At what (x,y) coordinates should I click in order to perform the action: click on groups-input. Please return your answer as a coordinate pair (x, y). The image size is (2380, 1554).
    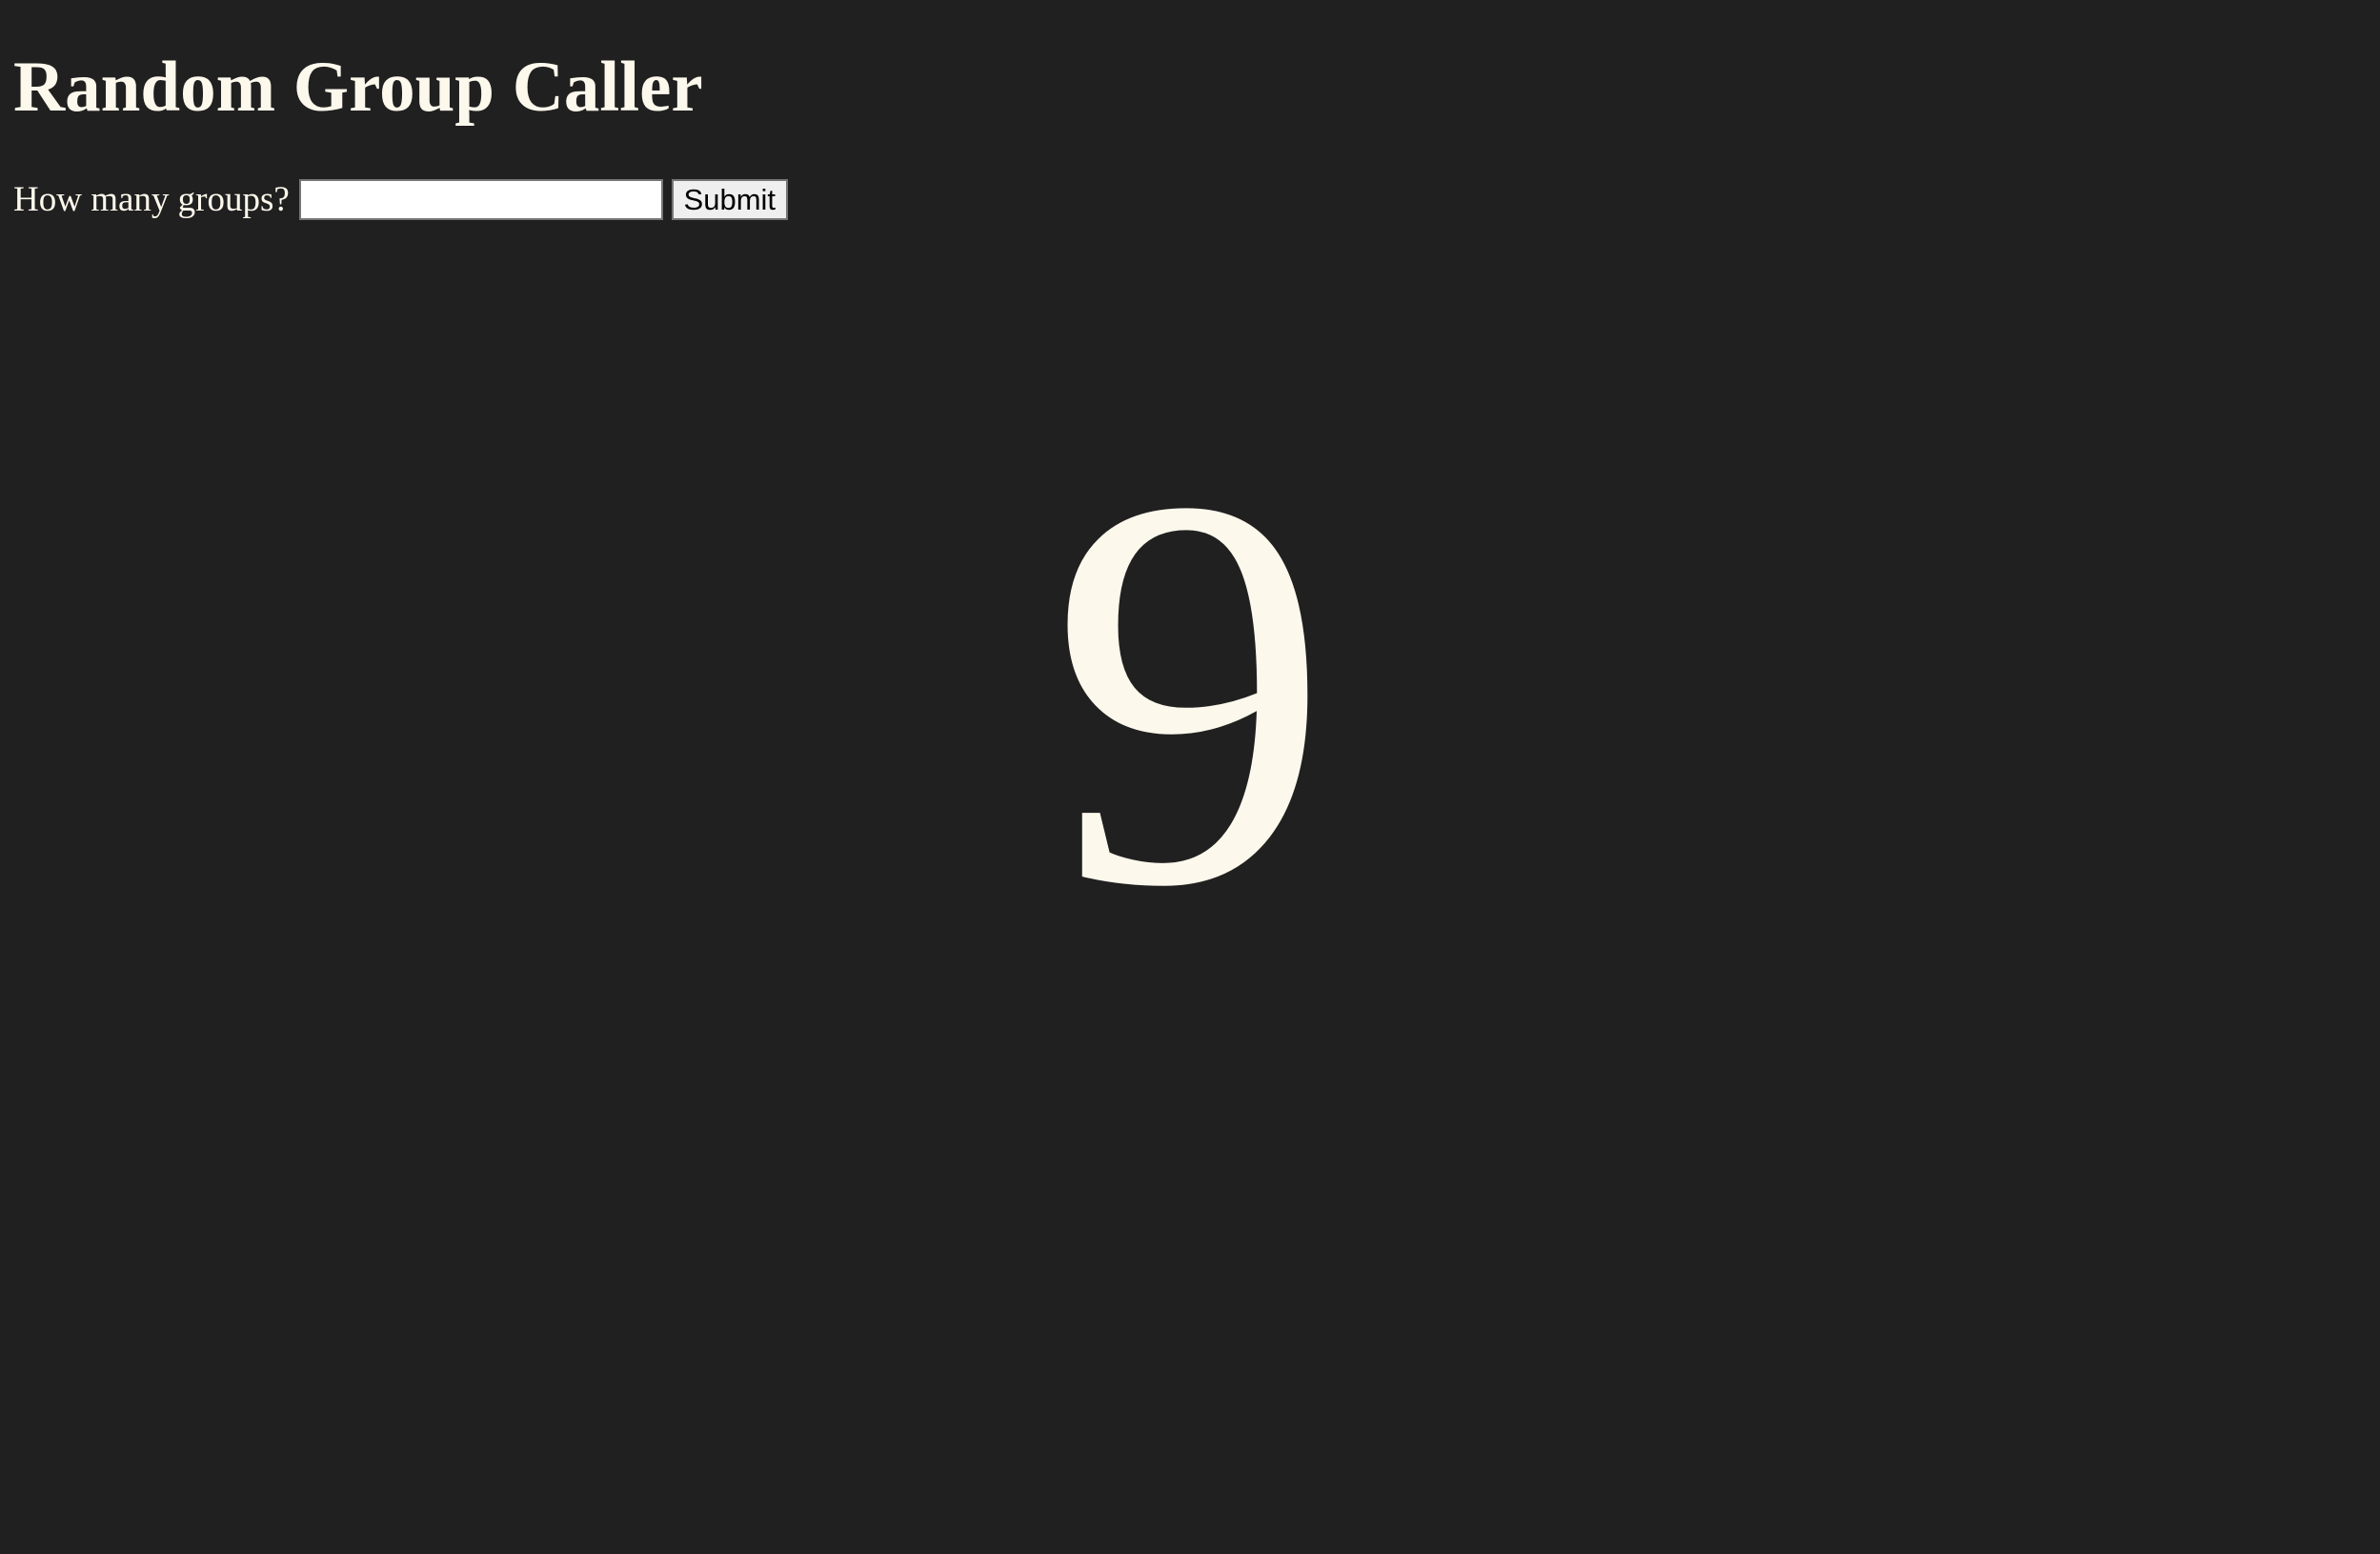
    Looking at the image, I should click on (480, 199).